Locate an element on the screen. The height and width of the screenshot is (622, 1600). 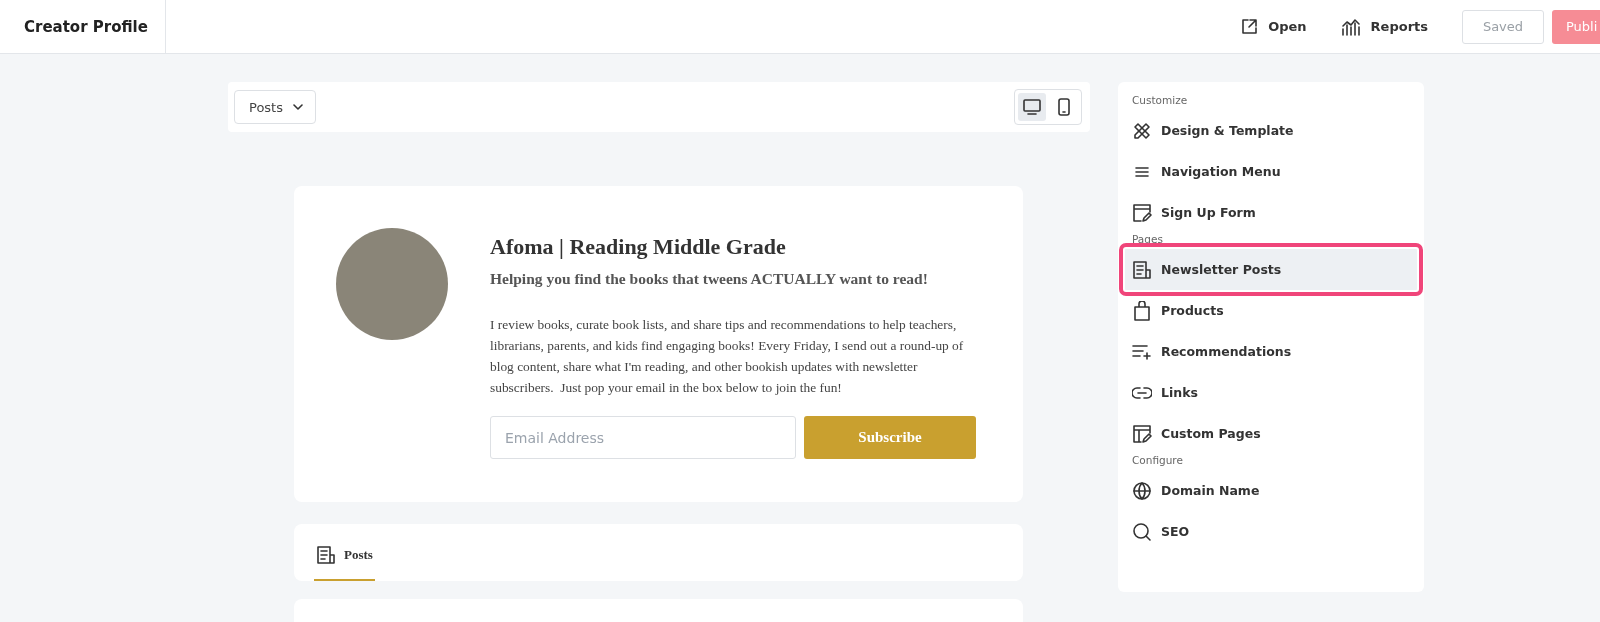
app-title: Creator Profile is located at coordinates (83, 26).